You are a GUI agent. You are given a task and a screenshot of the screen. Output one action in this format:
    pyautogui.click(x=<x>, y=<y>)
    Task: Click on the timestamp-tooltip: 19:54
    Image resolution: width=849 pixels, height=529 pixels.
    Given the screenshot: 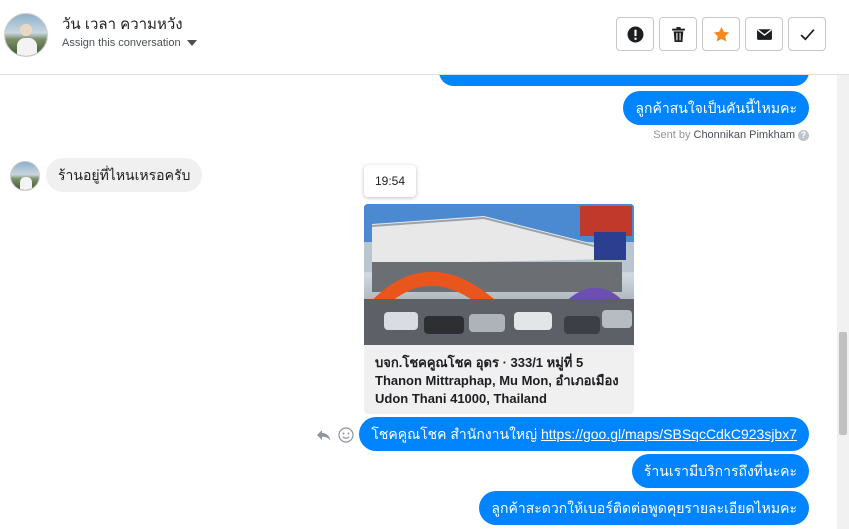 What is the action you would take?
    pyautogui.click(x=390, y=181)
    